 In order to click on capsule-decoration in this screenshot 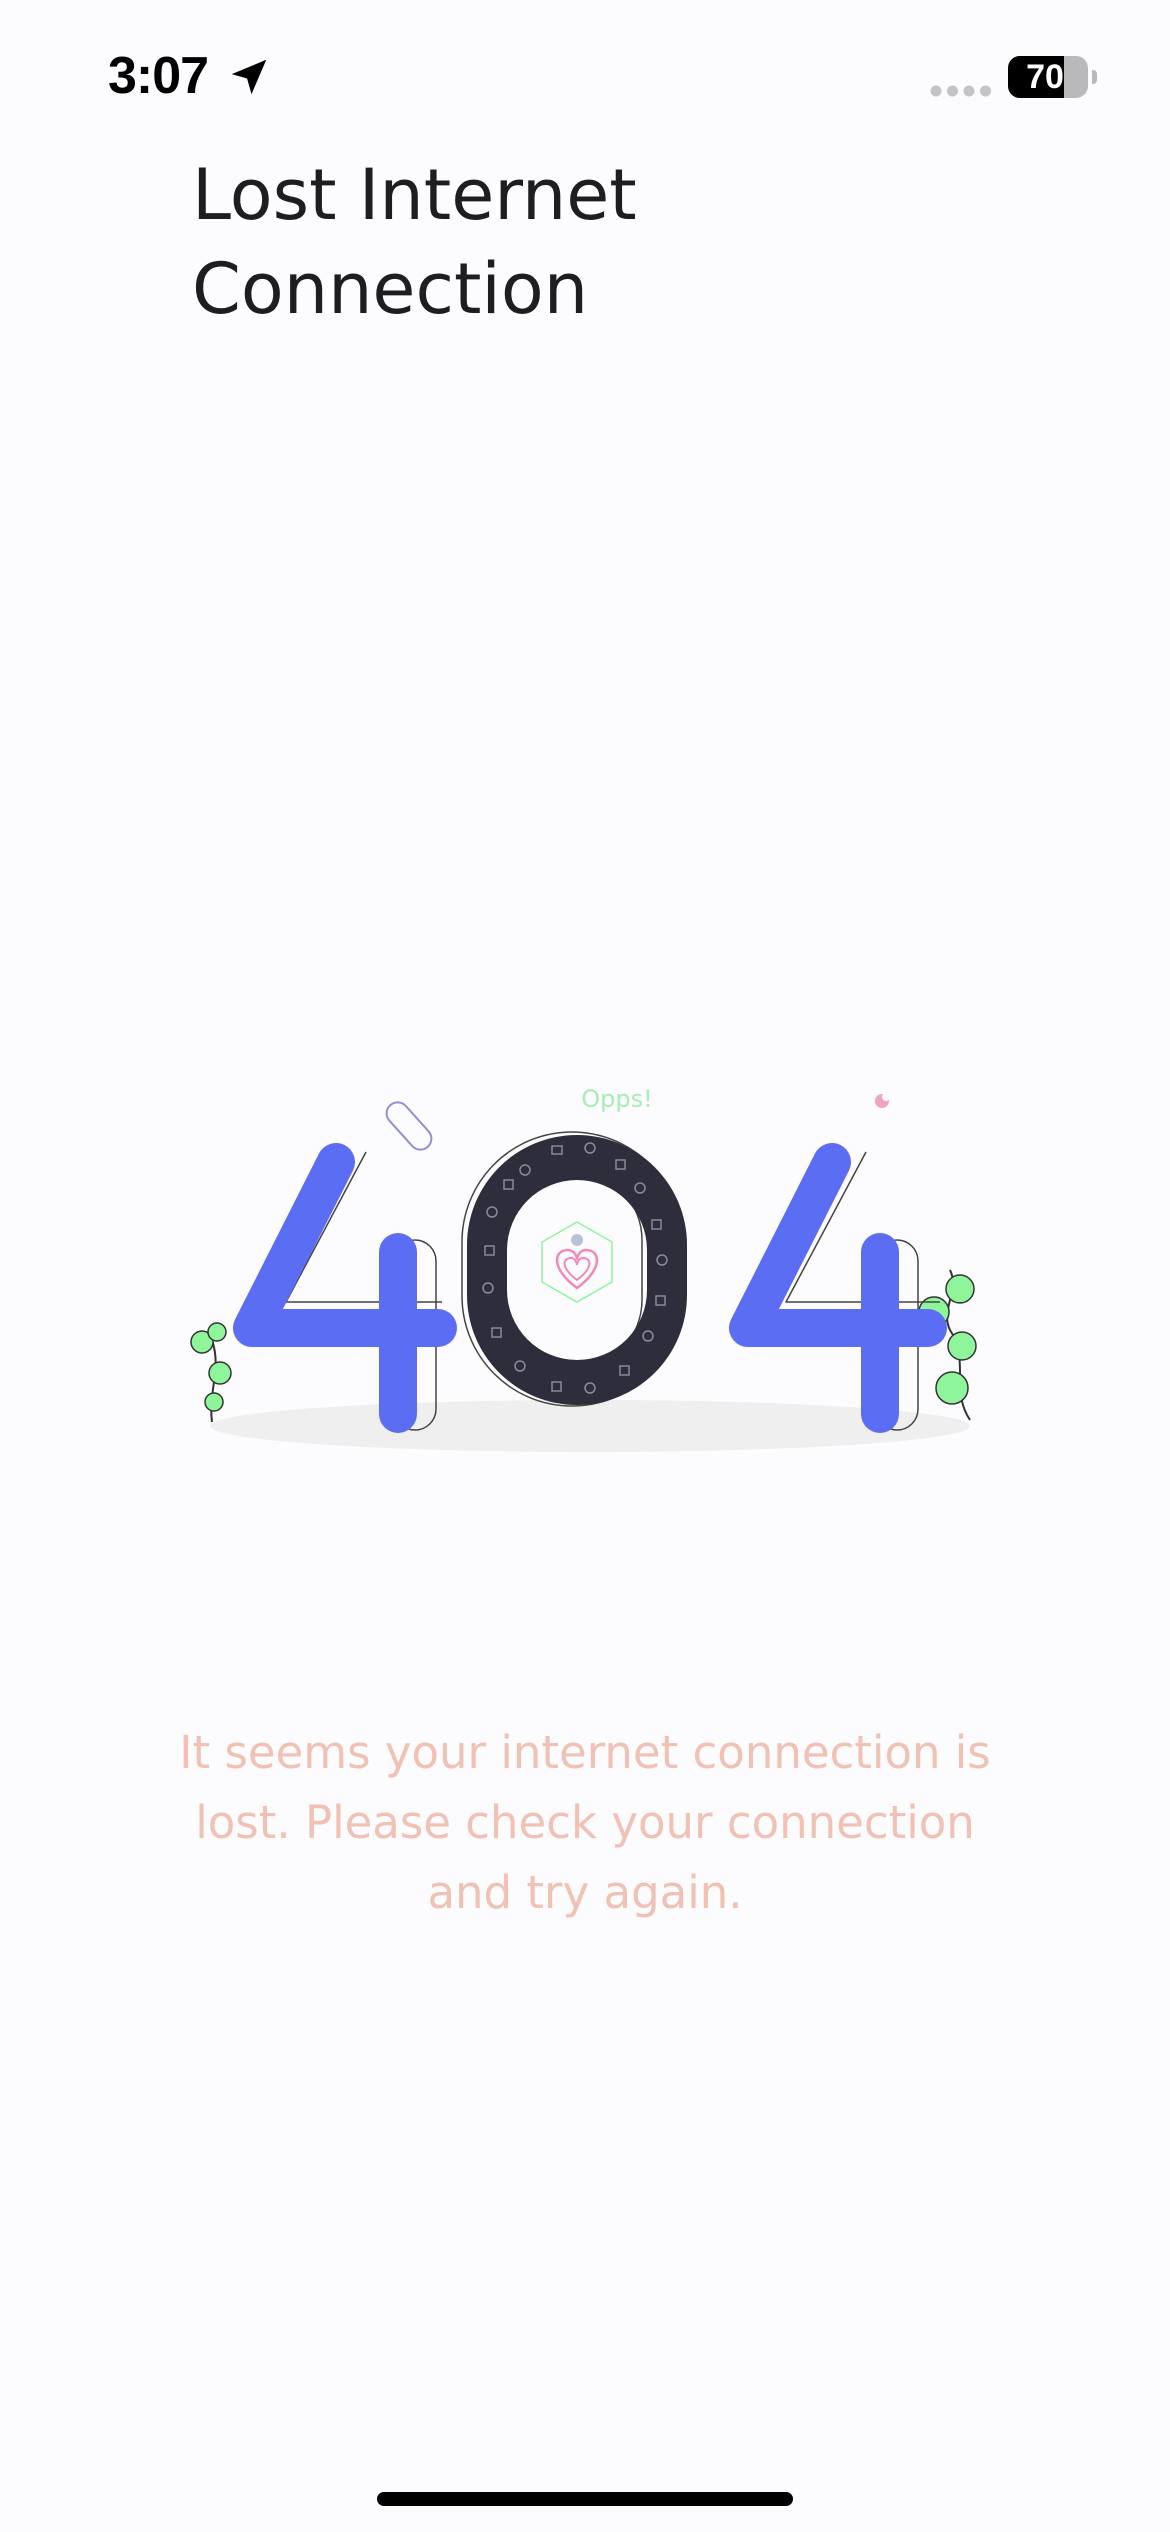, I will do `click(409, 1126)`.